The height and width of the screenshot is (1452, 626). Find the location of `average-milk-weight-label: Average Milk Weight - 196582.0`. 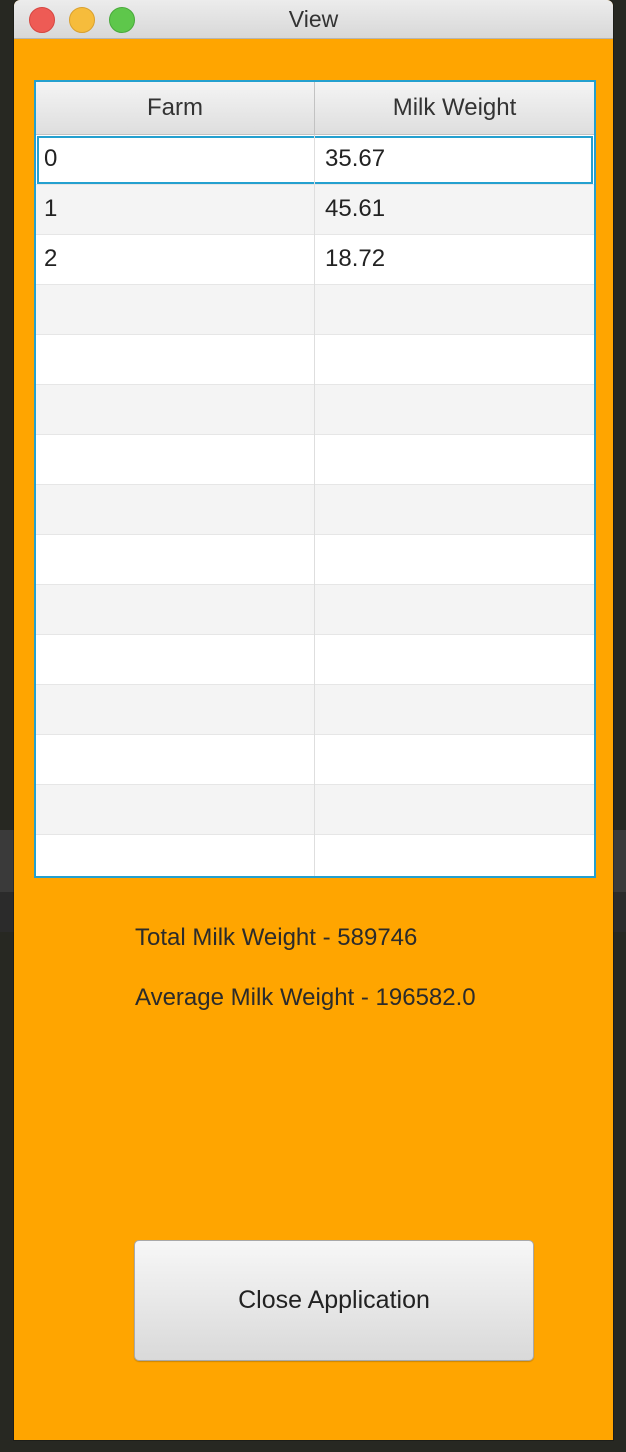

average-milk-weight-label: Average Milk Weight - 196582.0 is located at coordinates (305, 997).